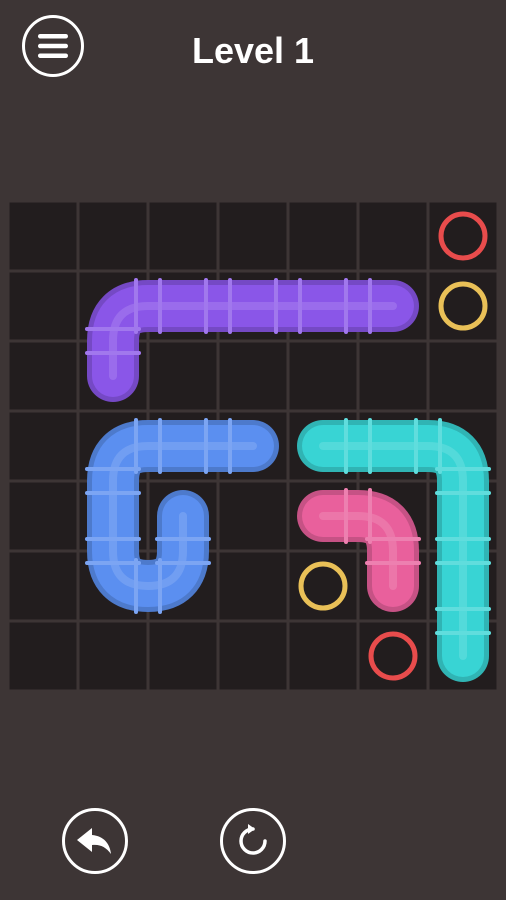 The image size is (506, 900). I want to click on restart-button, so click(253, 841).